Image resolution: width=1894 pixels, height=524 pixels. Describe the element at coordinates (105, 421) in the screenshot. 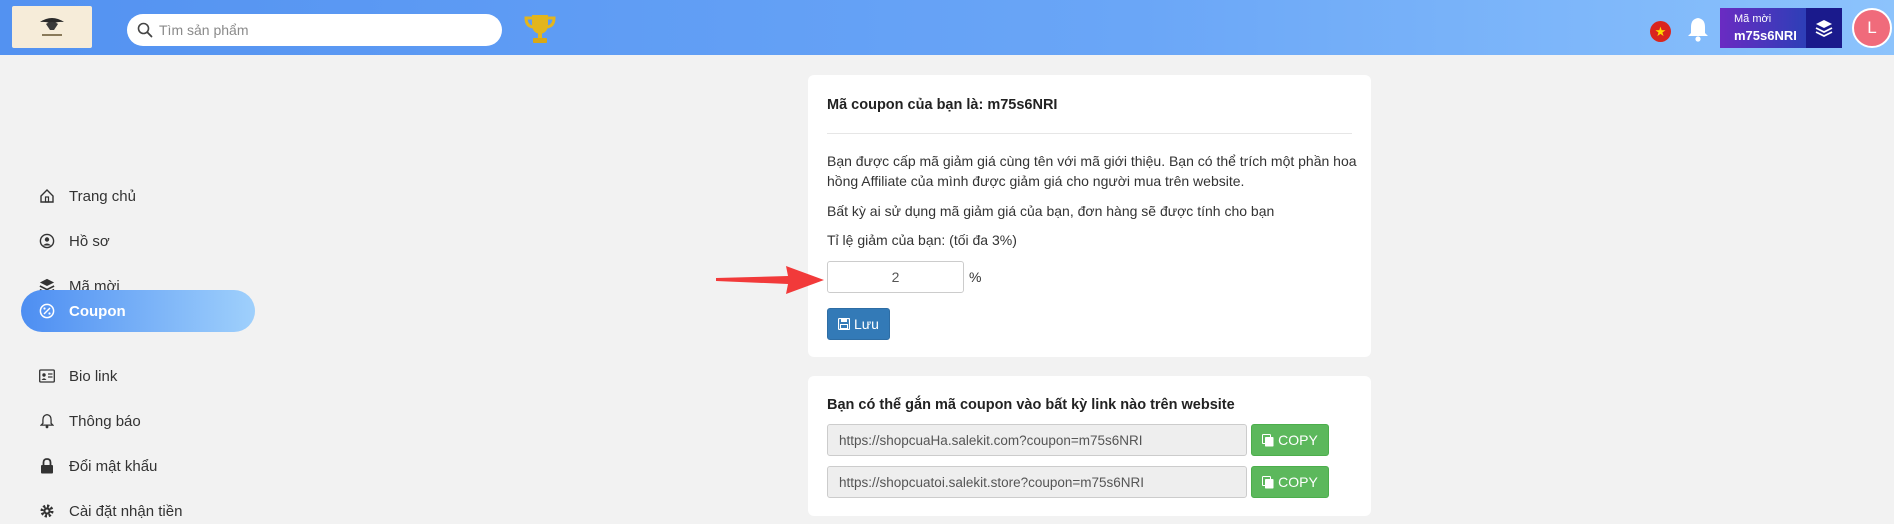

I see `sidebar-item-label: Thông báo` at that location.